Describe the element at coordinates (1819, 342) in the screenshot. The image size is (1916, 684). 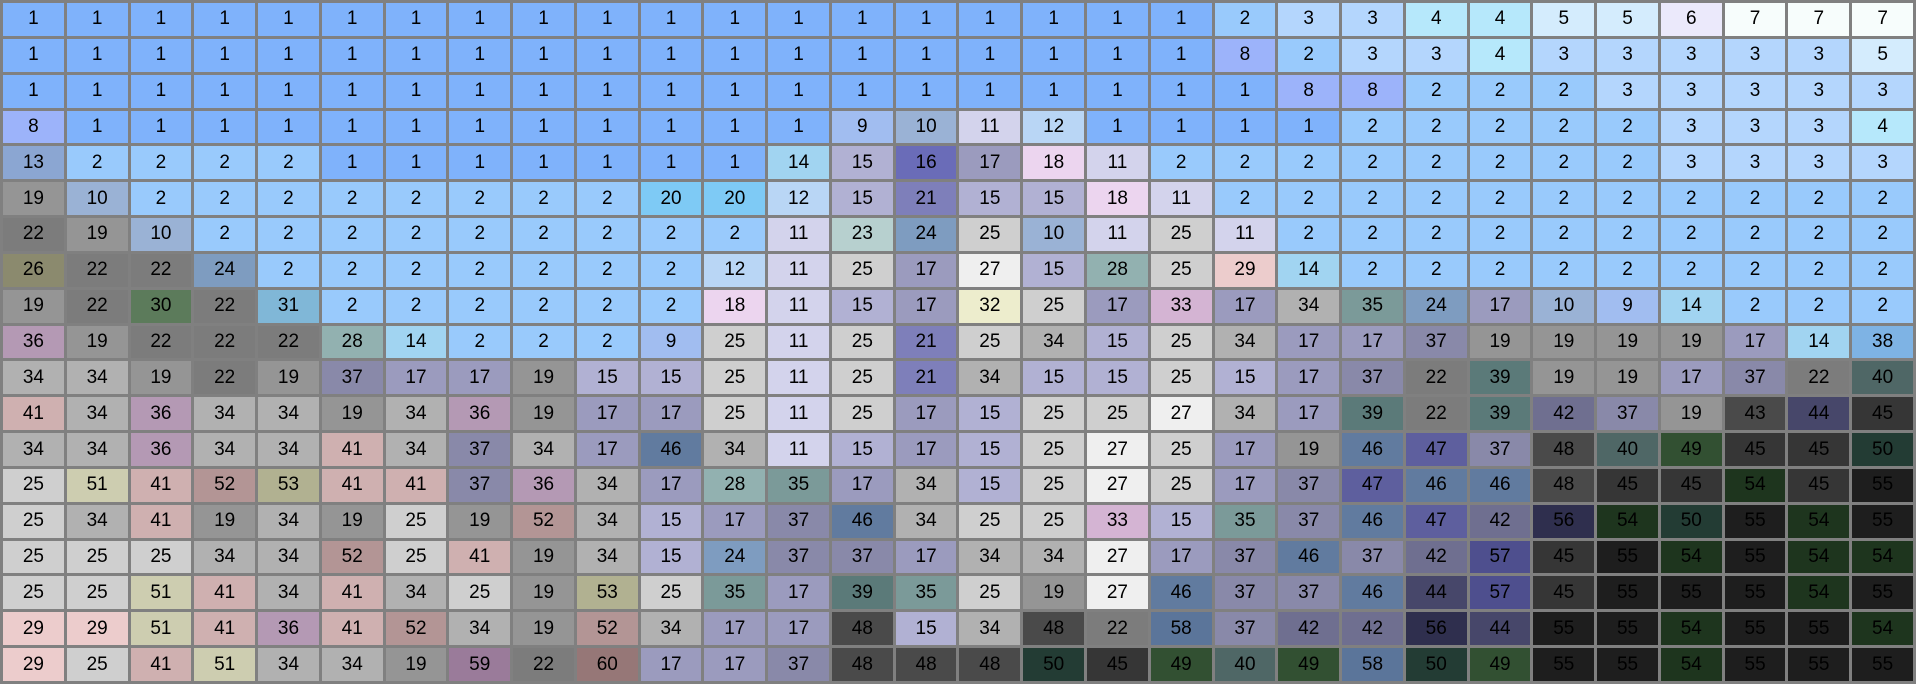
I see `grid-cell: 14` at that location.